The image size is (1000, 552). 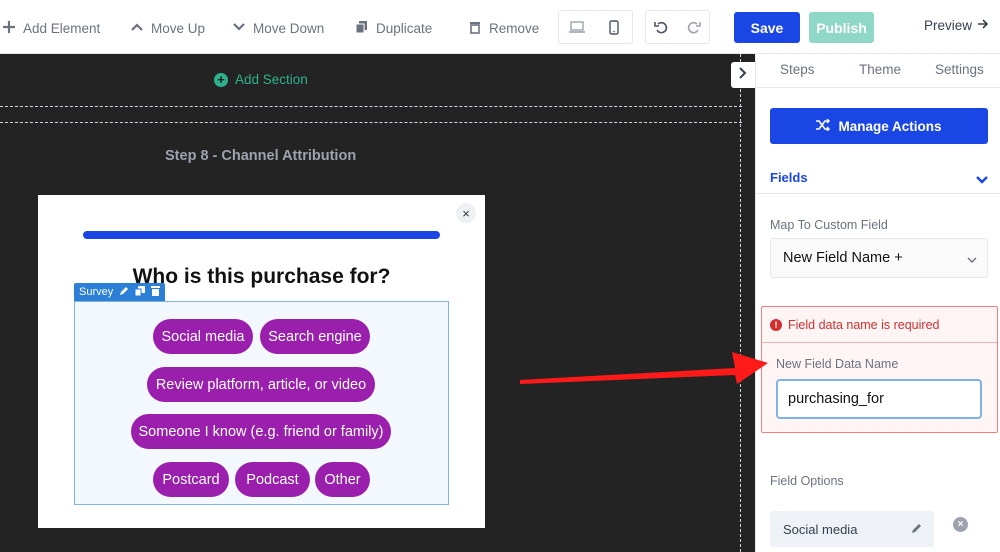 I want to click on tab-settings: Settings, so click(x=959, y=69).